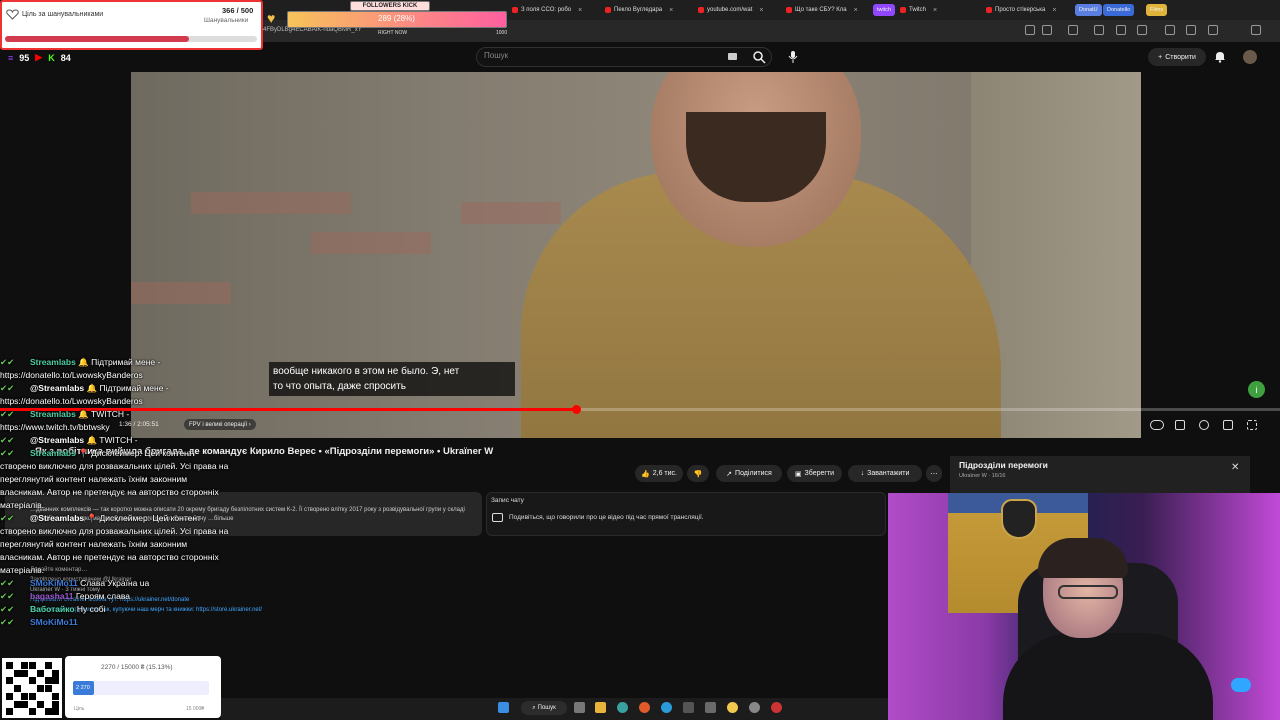  Describe the element at coordinates (181, 293) in the screenshot. I see `background-brick` at that location.